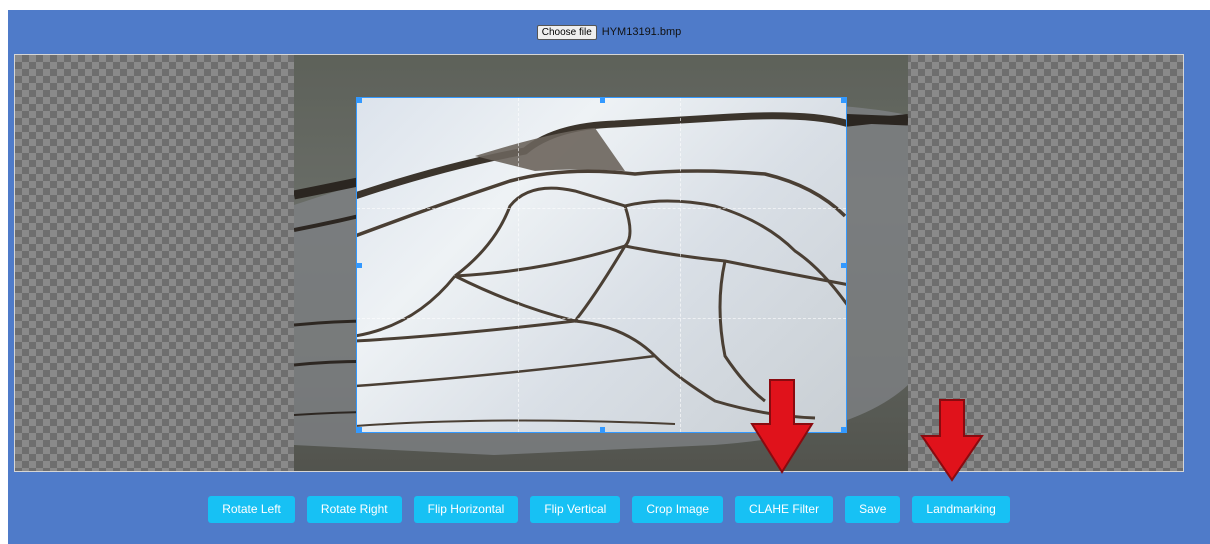 This screenshot has width=1210, height=544. Describe the element at coordinates (873, 509) in the screenshot. I see `save-button: Save` at that location.